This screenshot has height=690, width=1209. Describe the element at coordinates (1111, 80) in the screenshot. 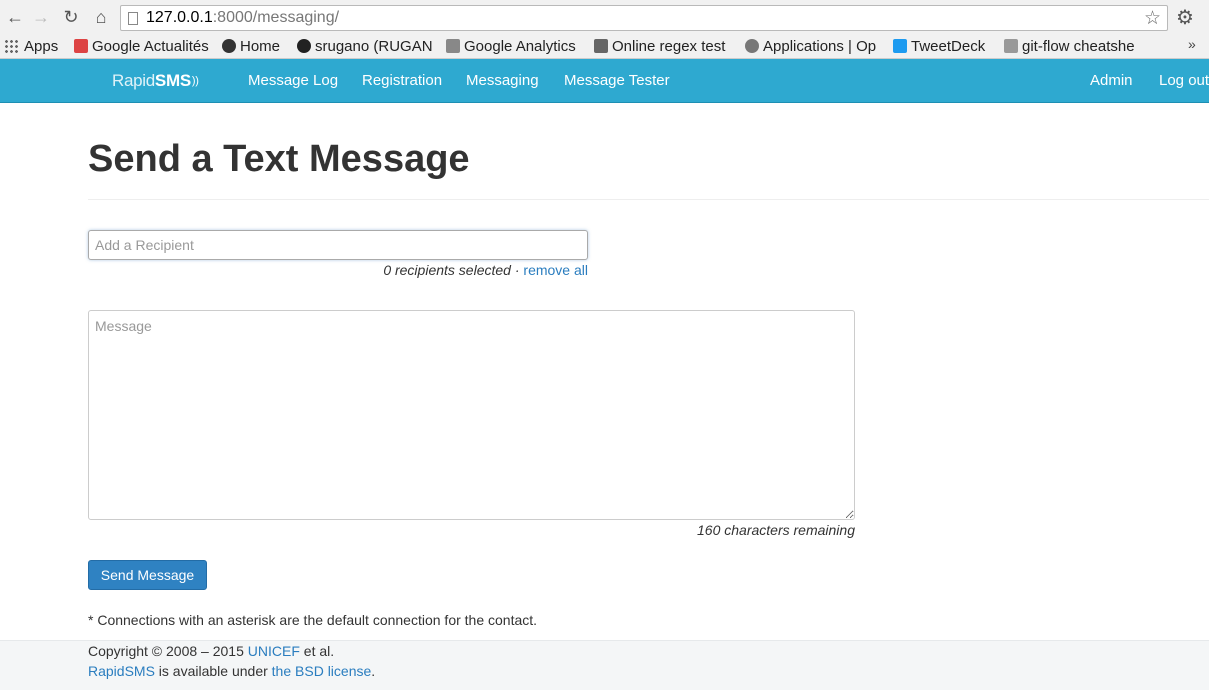

I see `nav-admin: Admin` at that location.